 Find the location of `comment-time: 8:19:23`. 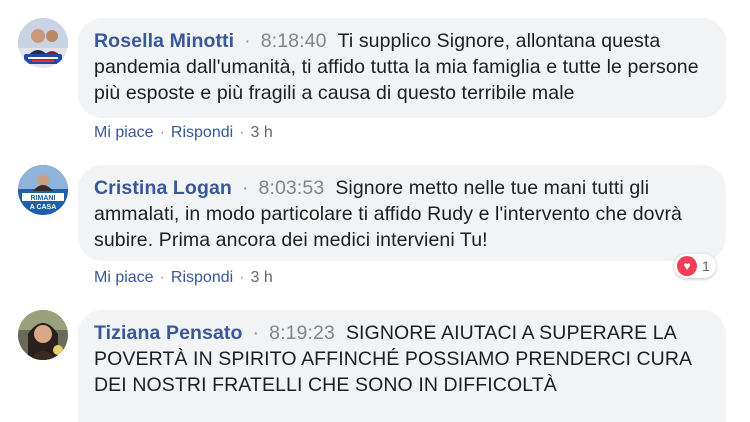

comment-time: 8:19:23 is located at coordinates (302, 333).